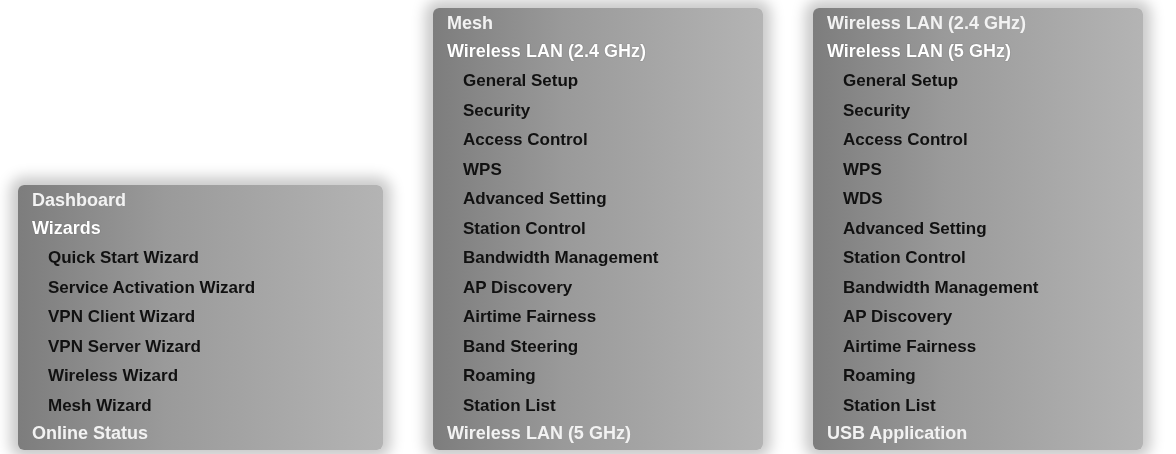  I want to click on menu-item: Service Activation Wizard, so click(144, 287).